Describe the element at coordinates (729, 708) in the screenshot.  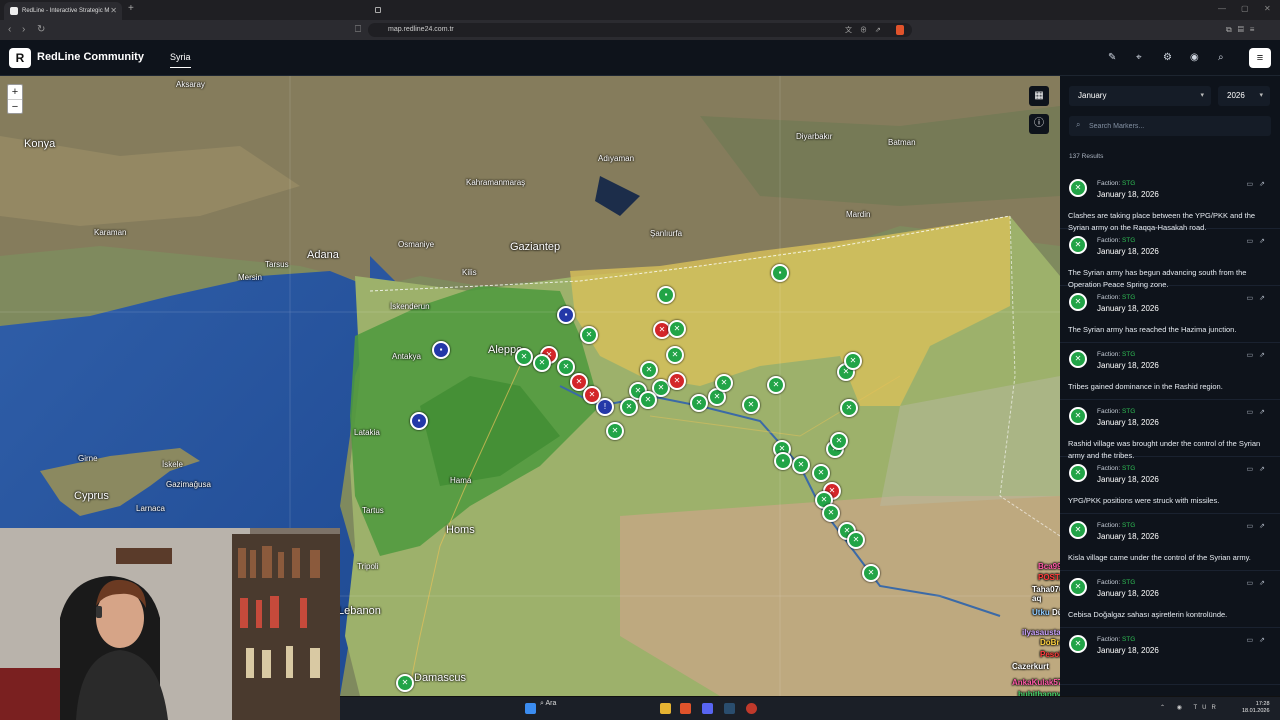
I see `steam-icon` at that location.